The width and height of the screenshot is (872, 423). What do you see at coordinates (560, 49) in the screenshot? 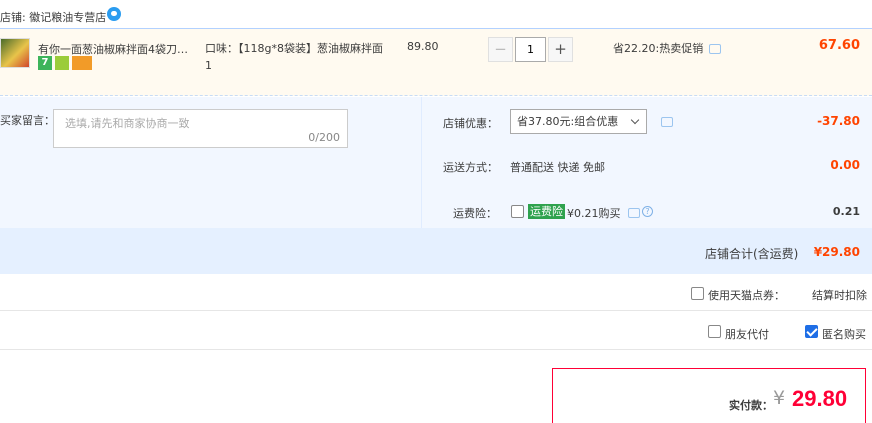
I see `quantity-increase-button: +` at bounding box center [560, 49].